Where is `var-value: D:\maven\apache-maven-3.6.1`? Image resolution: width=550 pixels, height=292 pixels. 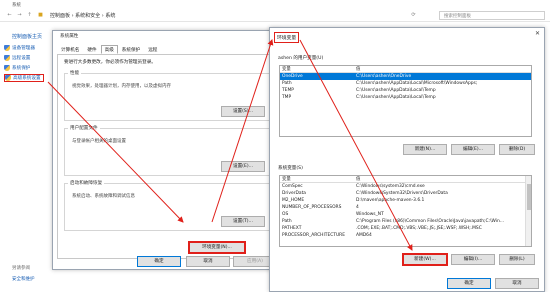
var-value: D:\maven\apache-maven-3.6.1 is located at coordinates (390, 200).